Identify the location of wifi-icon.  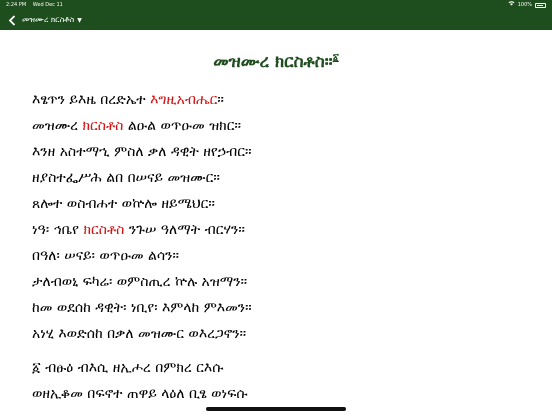
(511, 5).